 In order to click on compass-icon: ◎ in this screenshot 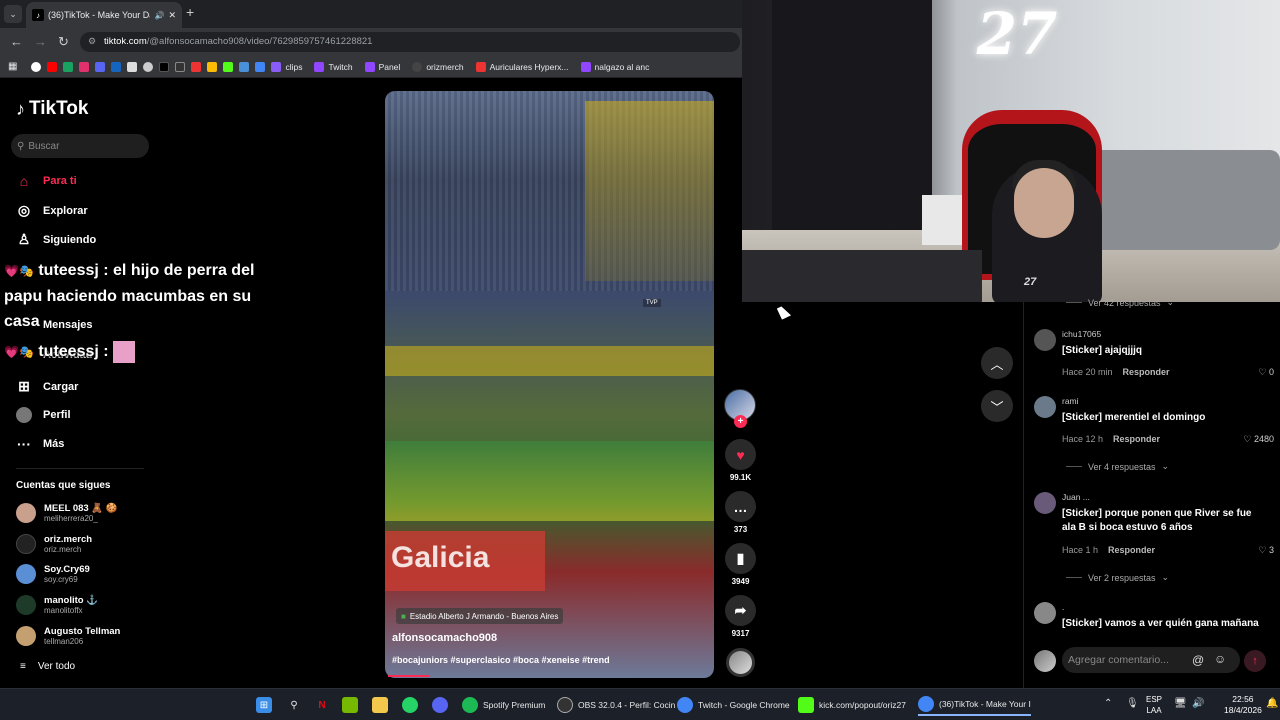, I will do `click(24, 210)`.